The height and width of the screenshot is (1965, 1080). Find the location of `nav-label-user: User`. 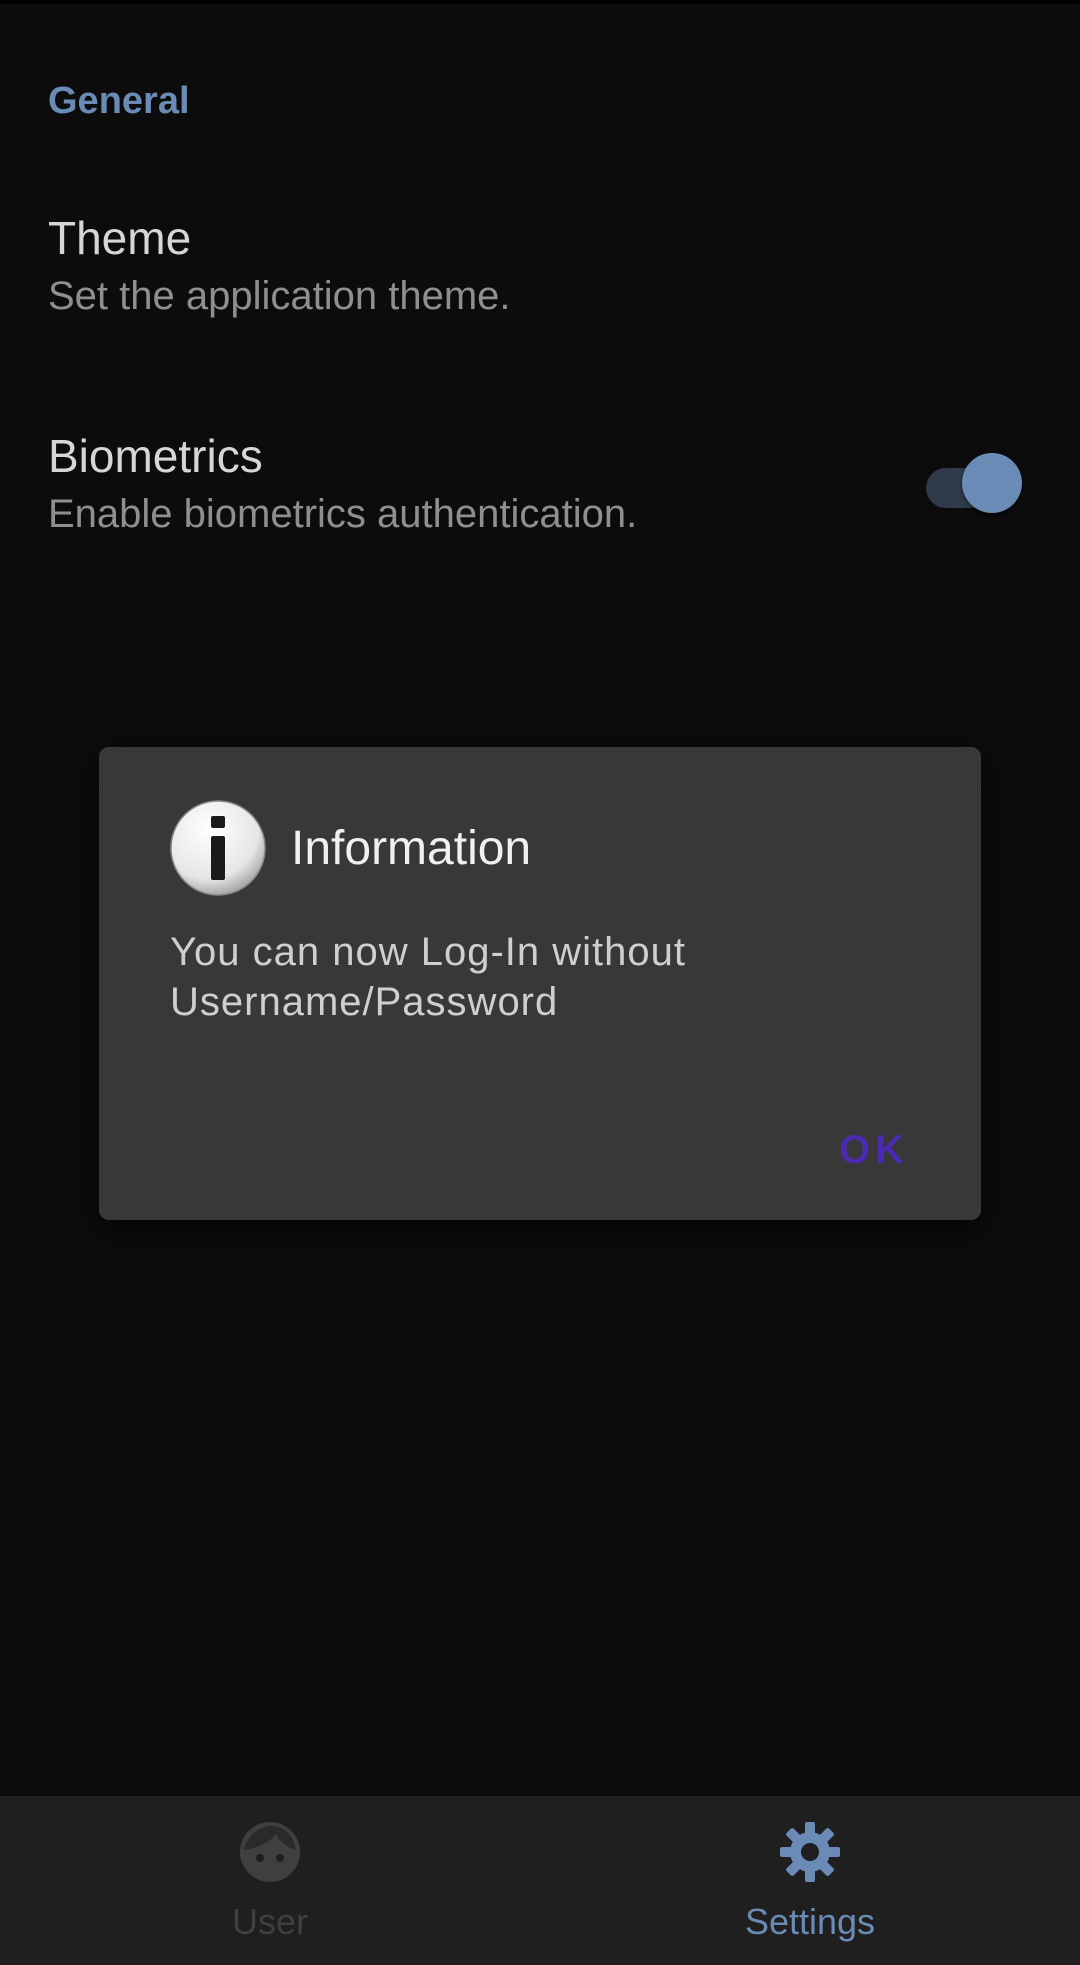

nav-label-user: User is located at coordinates (269, 1921).